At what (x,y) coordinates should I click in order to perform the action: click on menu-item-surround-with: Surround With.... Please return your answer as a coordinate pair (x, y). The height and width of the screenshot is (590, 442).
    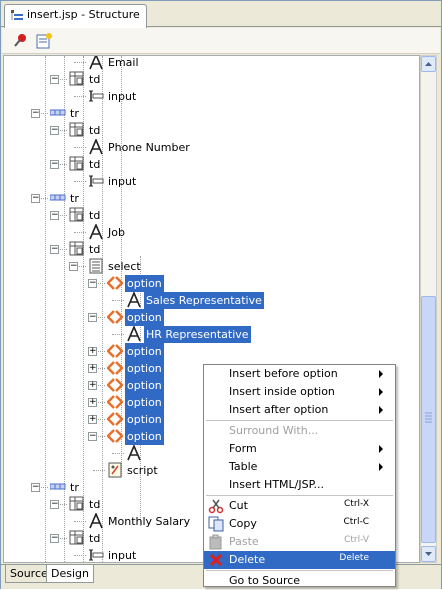
    Looking at the image, I should click on (299, 431).